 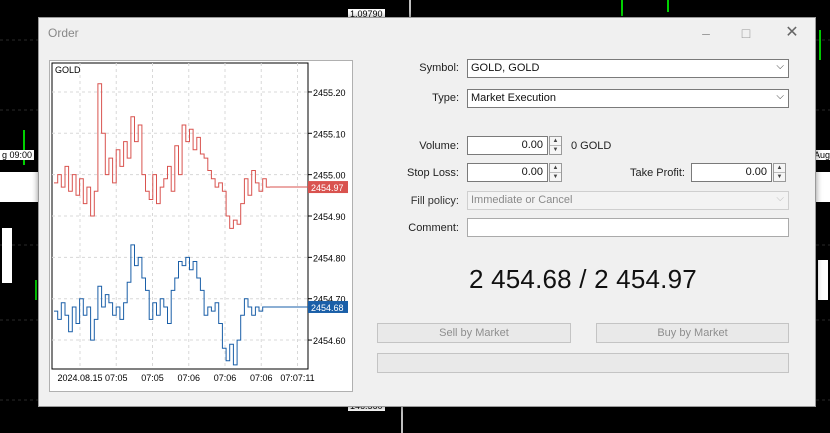 What do you see at coordinates (327, 188) in the screenshot?
I see `last-price-label: 2454.97` at bounding box center [327, 188].